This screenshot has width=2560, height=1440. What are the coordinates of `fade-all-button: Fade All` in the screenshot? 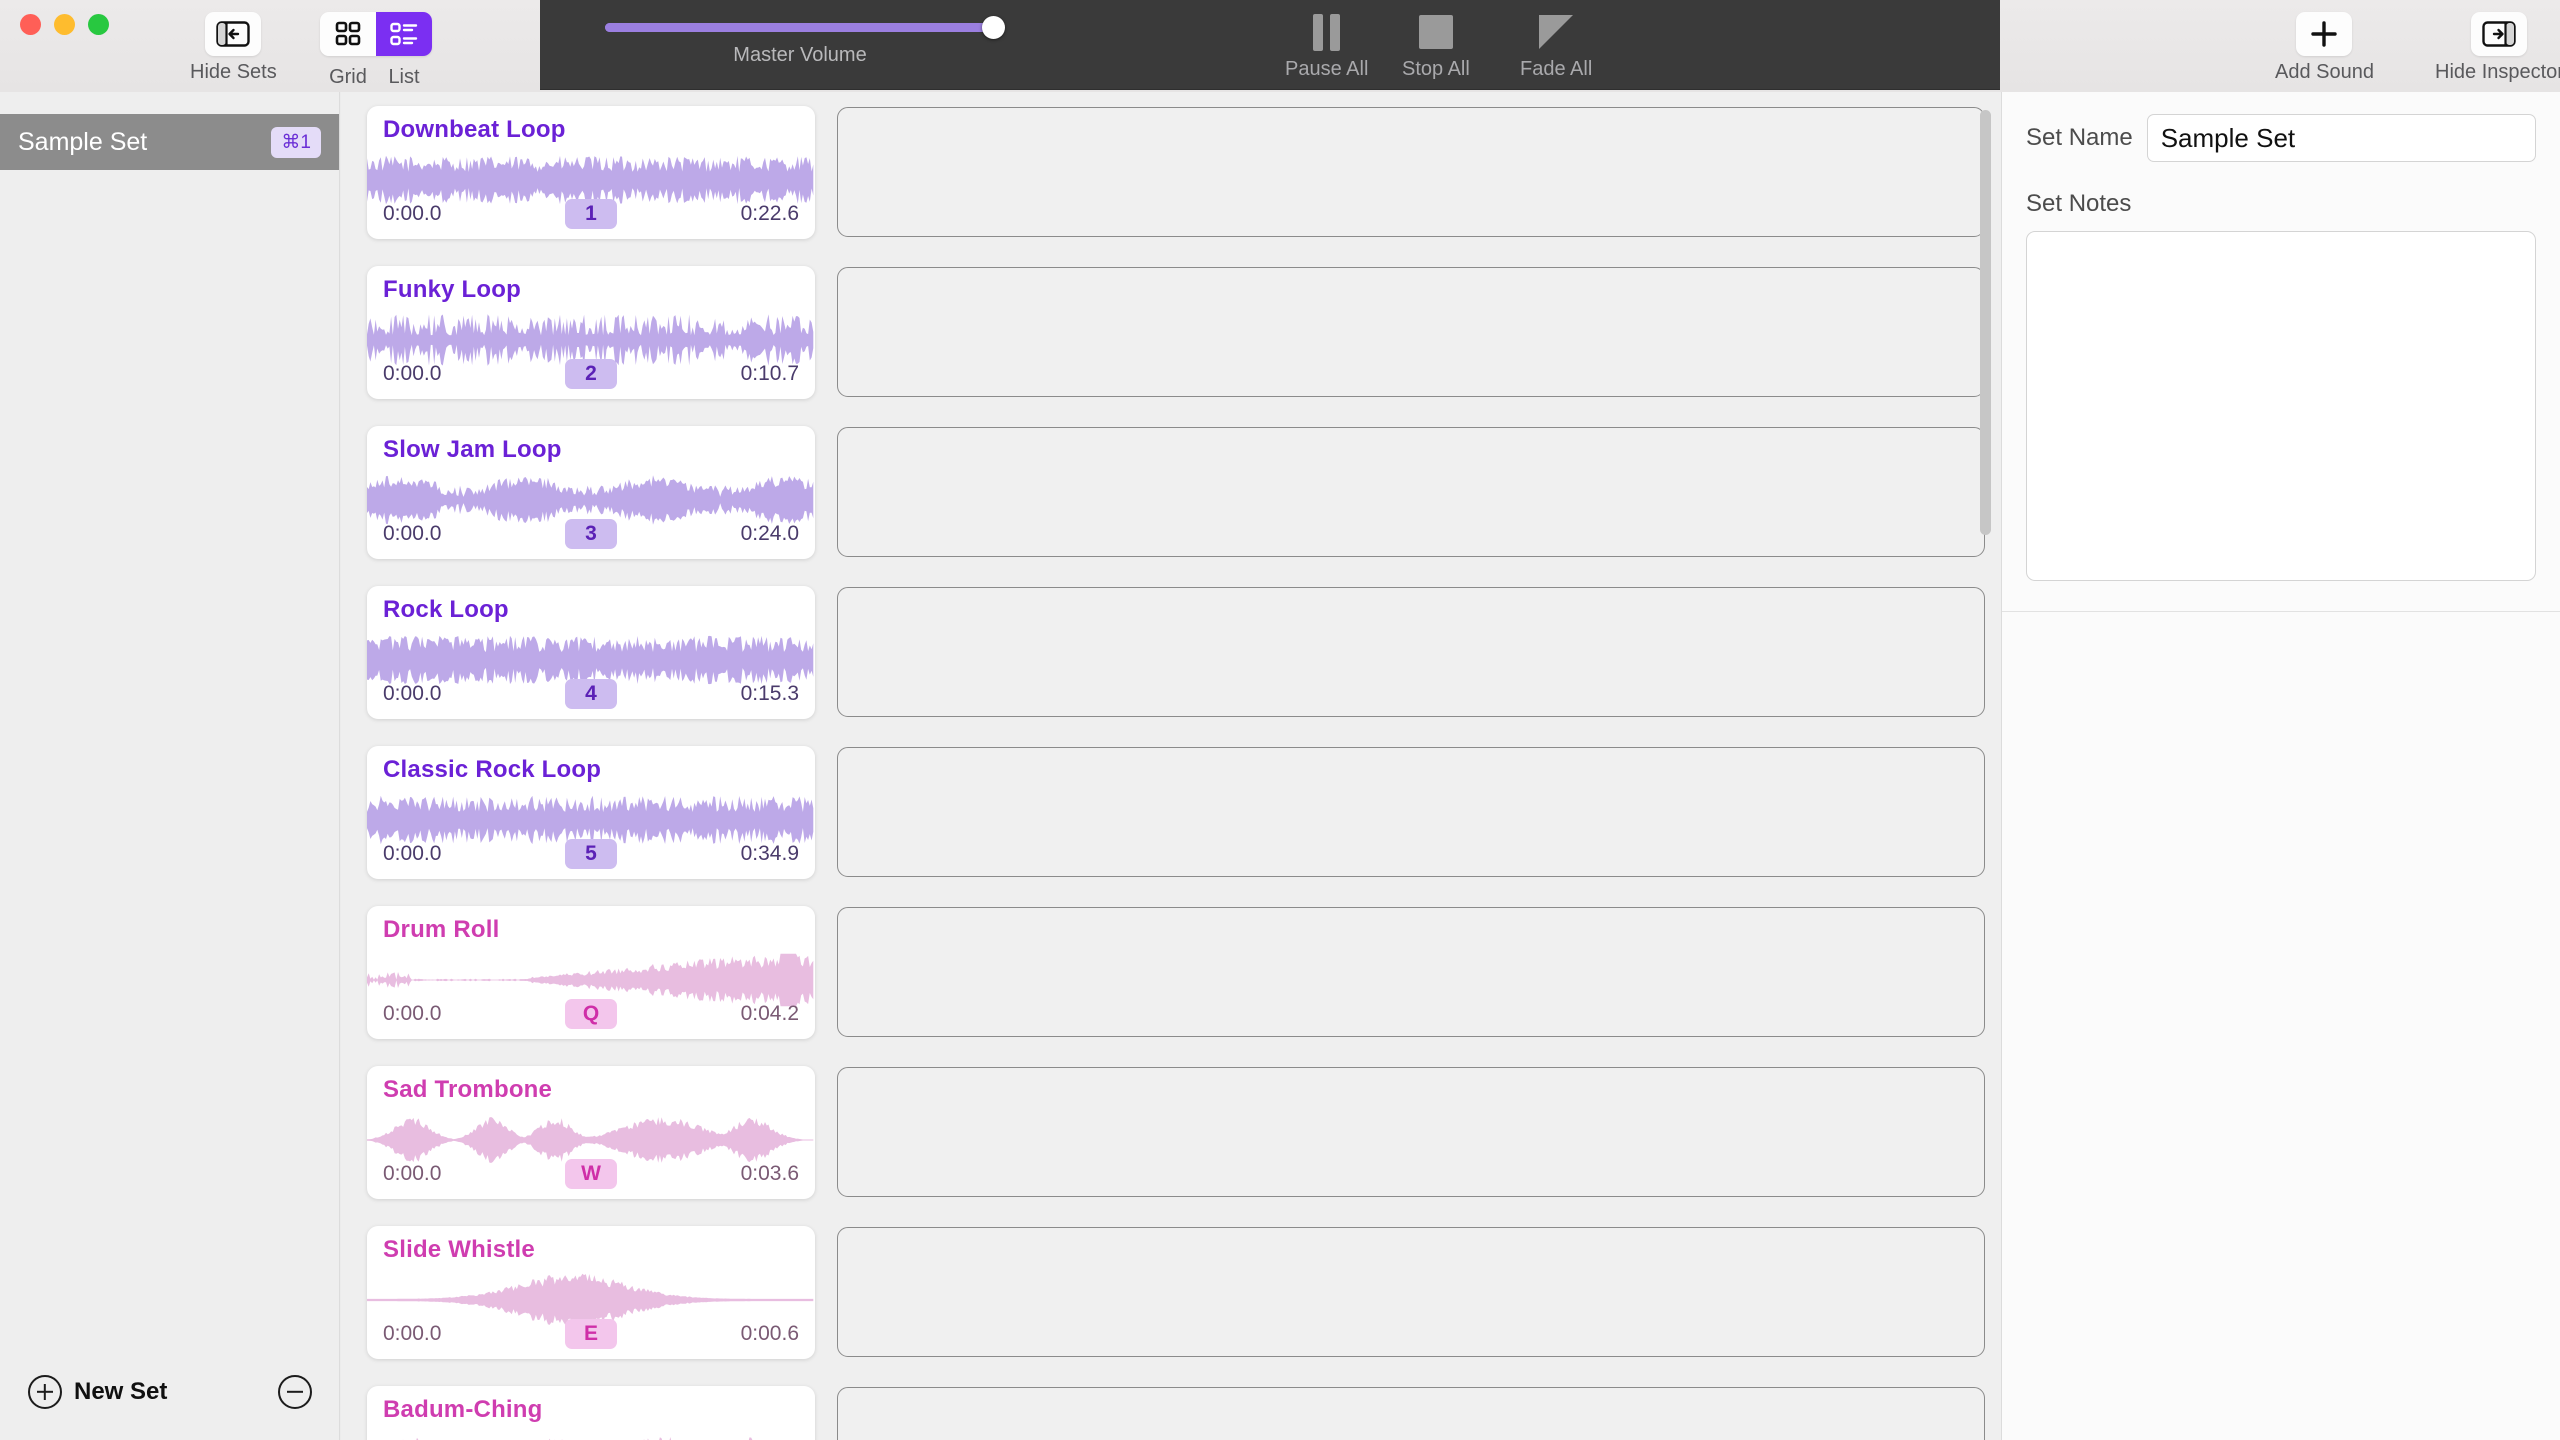 It's located at (1556, 46).